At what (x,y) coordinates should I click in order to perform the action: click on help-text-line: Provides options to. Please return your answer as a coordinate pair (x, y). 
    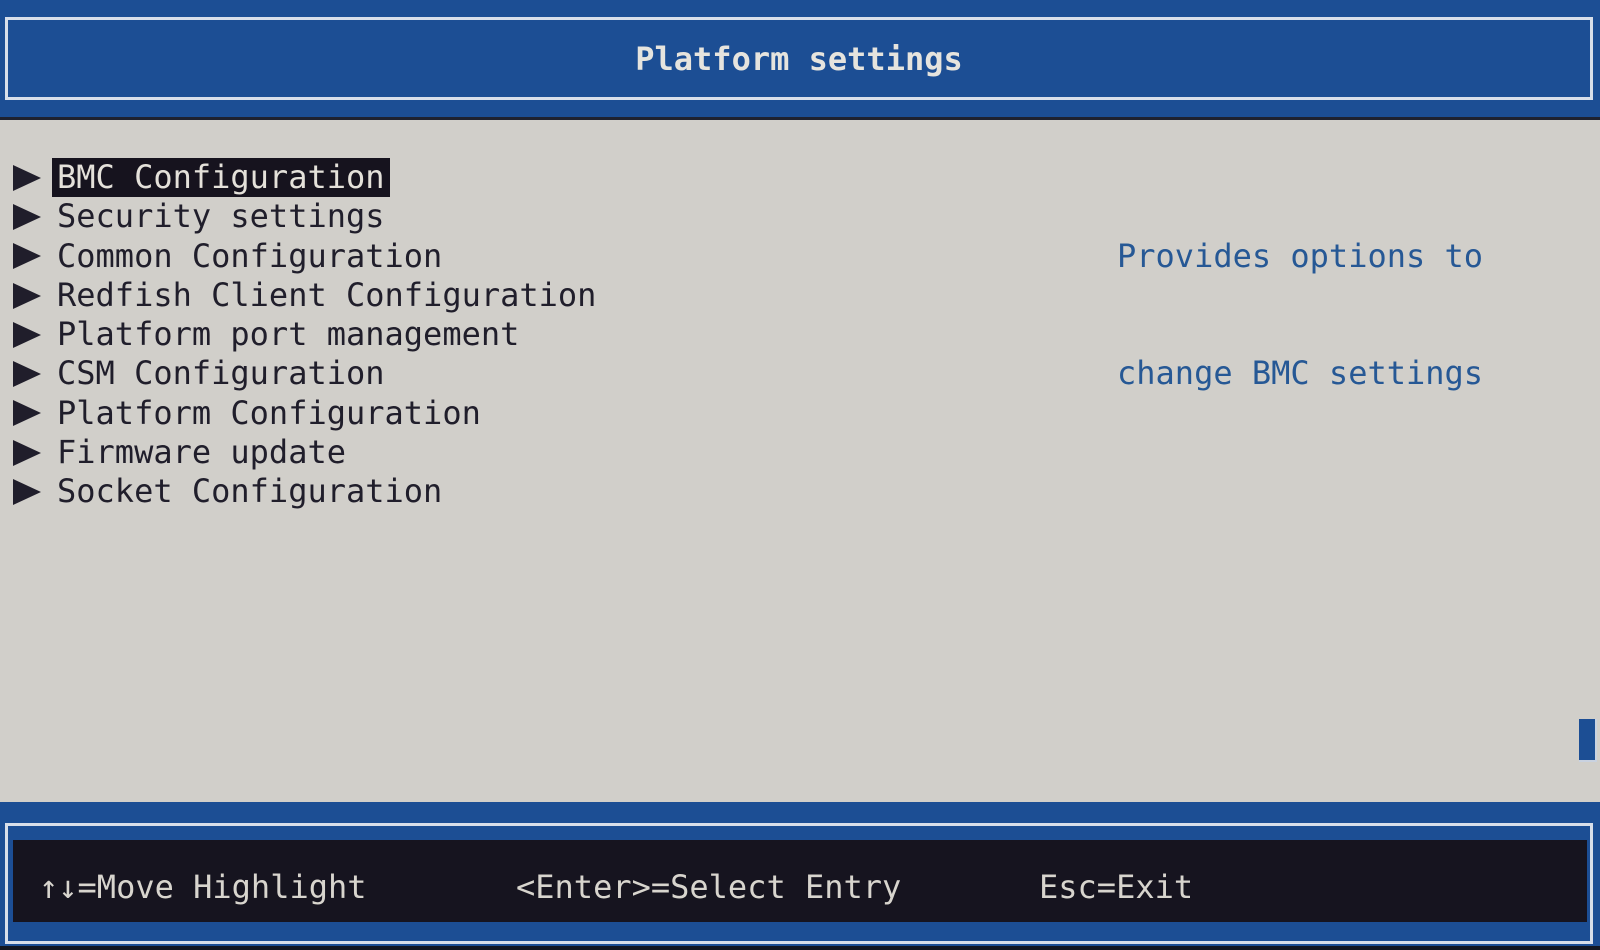
    Looking at the image, I should click on (1300, 255).